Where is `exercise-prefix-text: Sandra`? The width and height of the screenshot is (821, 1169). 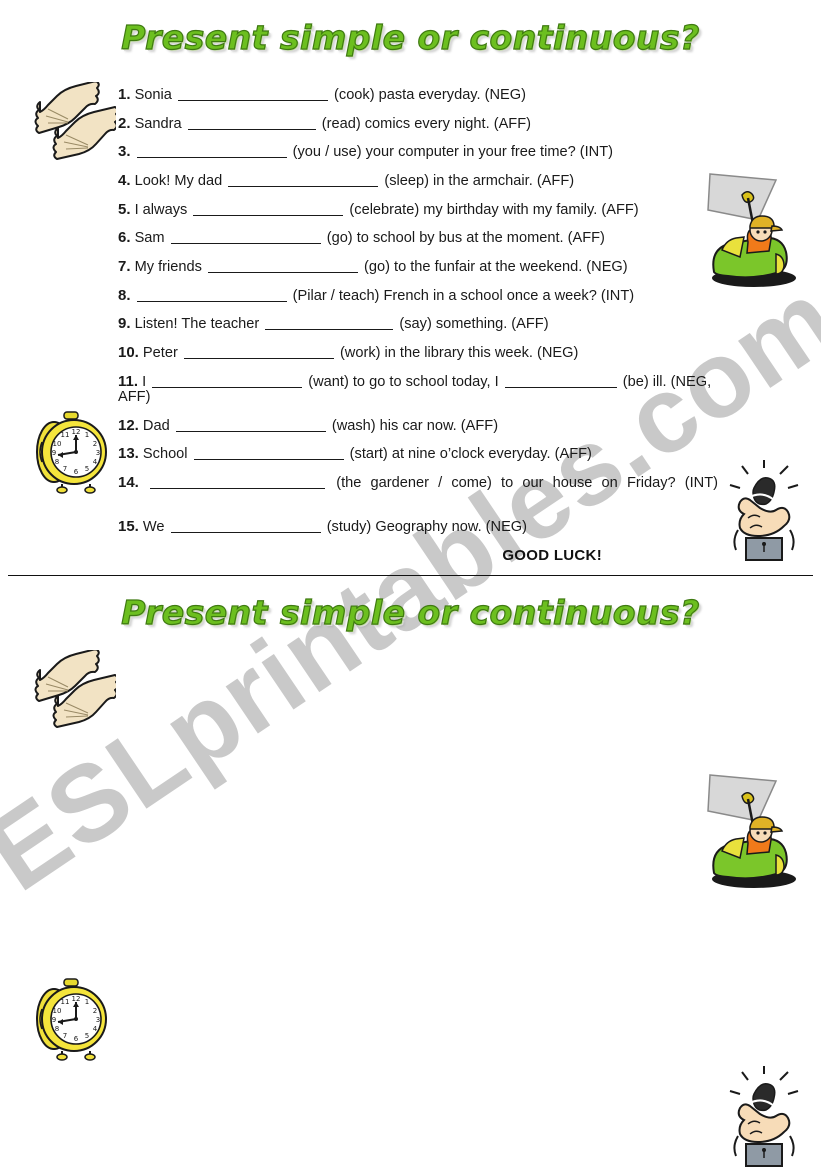 exercise-prefix-text: Sandra is located at coordinates (158, 123).